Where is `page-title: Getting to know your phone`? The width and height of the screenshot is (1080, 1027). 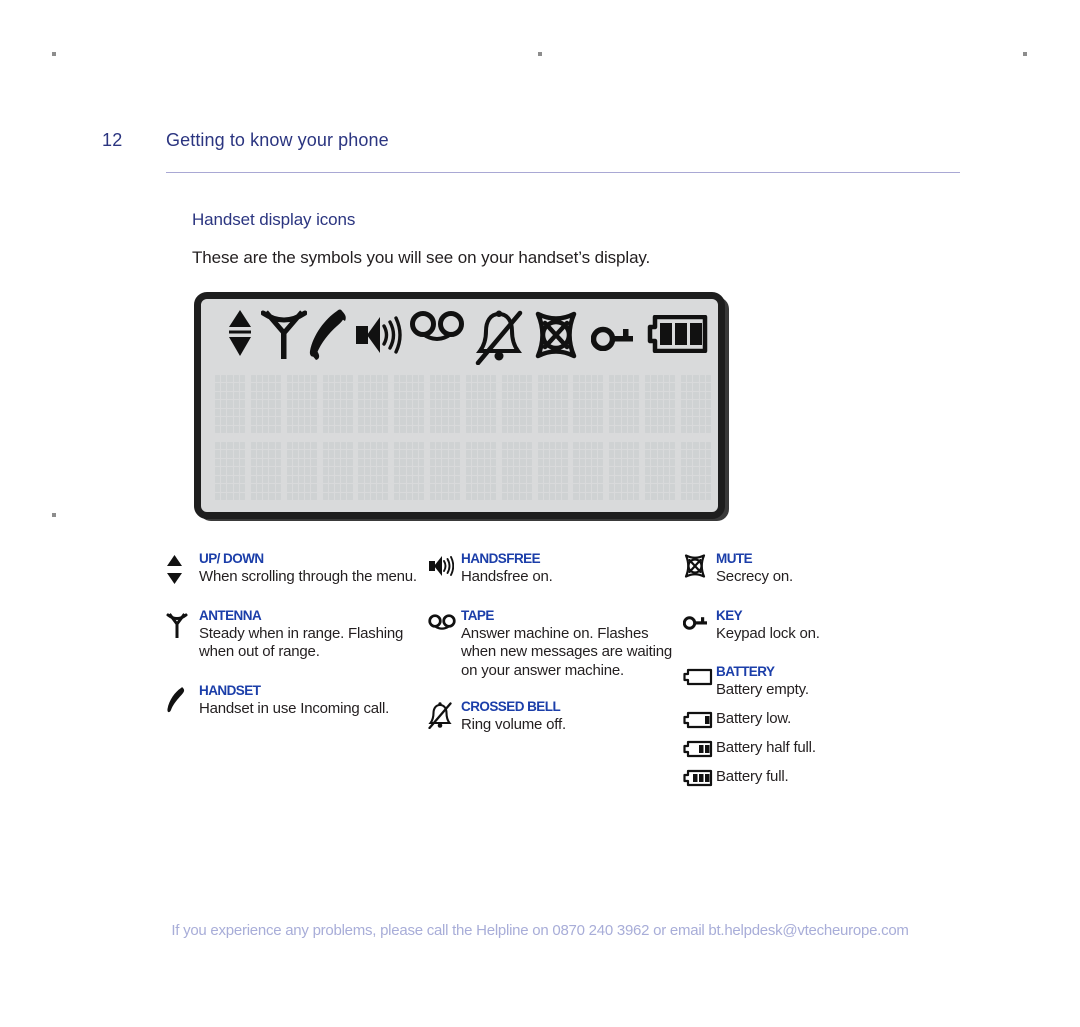
page-title: Getting to know your phone is located at coordinates (277, 140).